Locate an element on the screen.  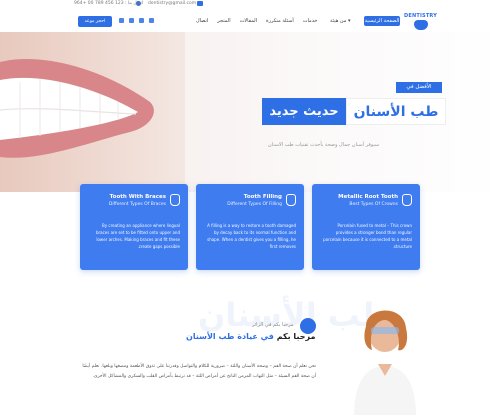
facebook-icon is located at coordinates (151, 20).